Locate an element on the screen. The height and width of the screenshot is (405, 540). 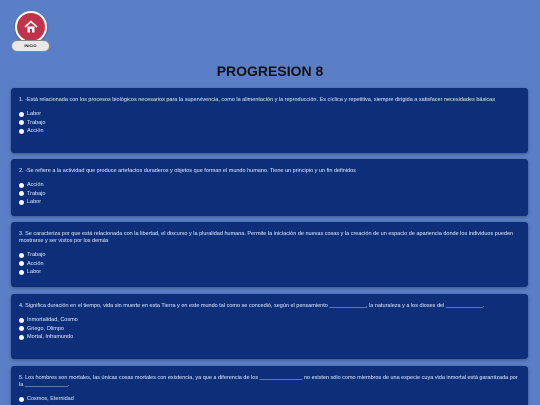
option-item: Cosmos, Eternidad is located at coordinates (269, 399).